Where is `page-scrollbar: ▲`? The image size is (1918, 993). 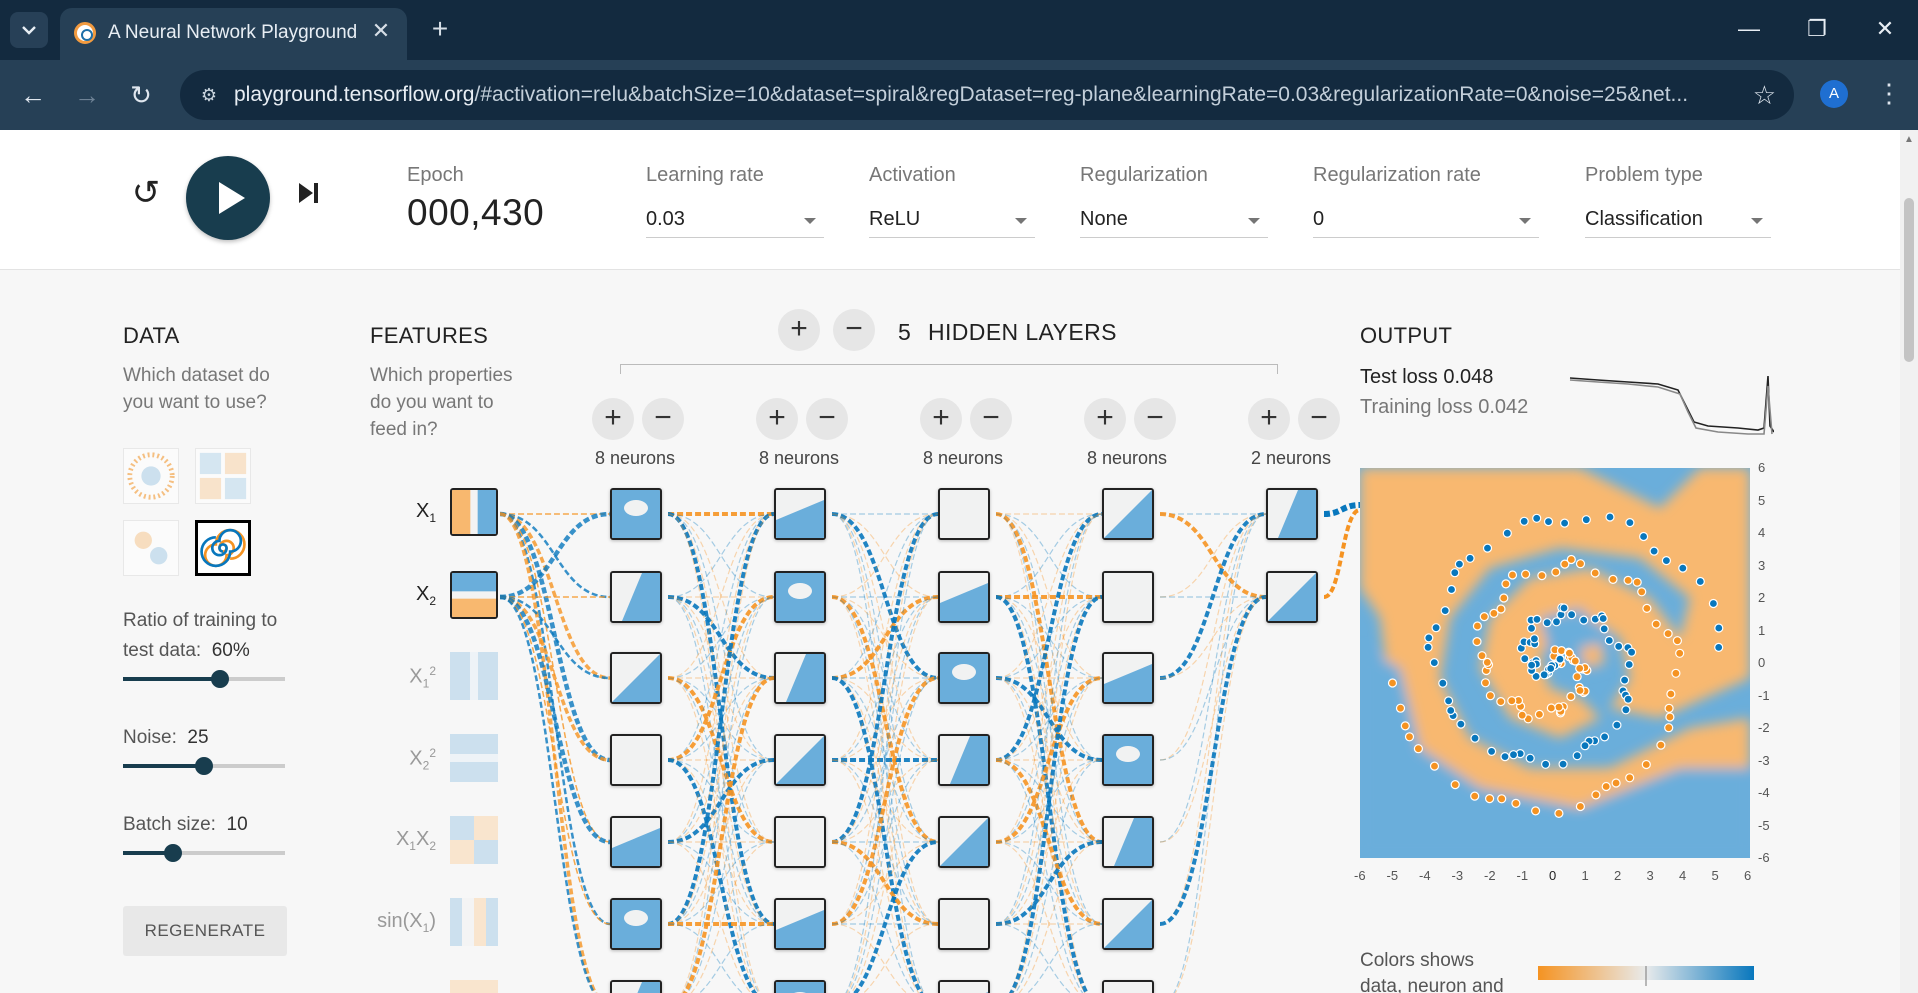 page-scrollbar: ▲ is located at coordinates (1909, 561).